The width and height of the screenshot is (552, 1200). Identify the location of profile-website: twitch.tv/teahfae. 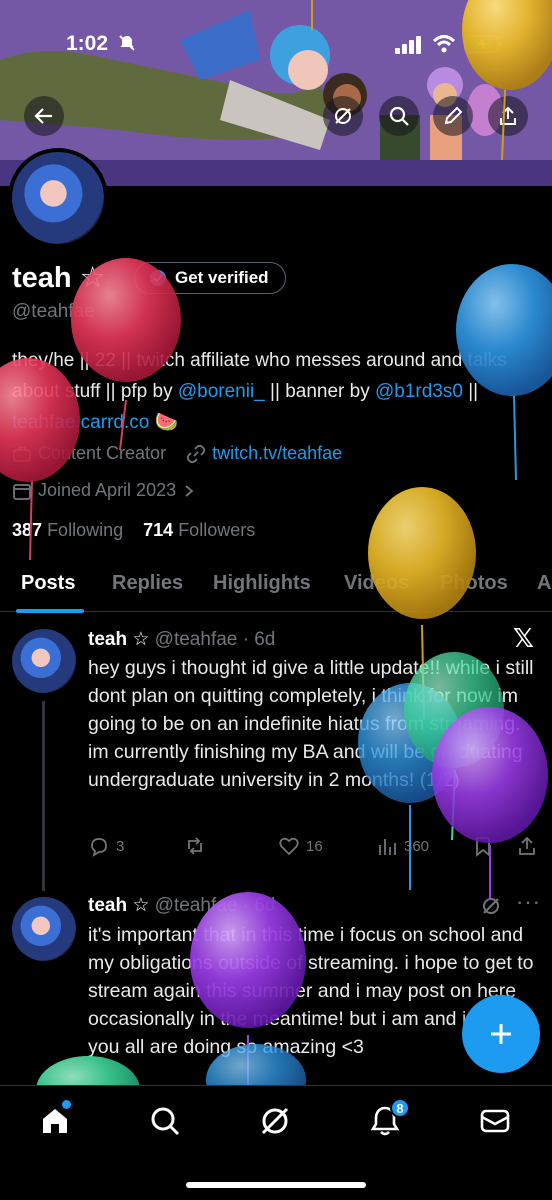
(264, 453).